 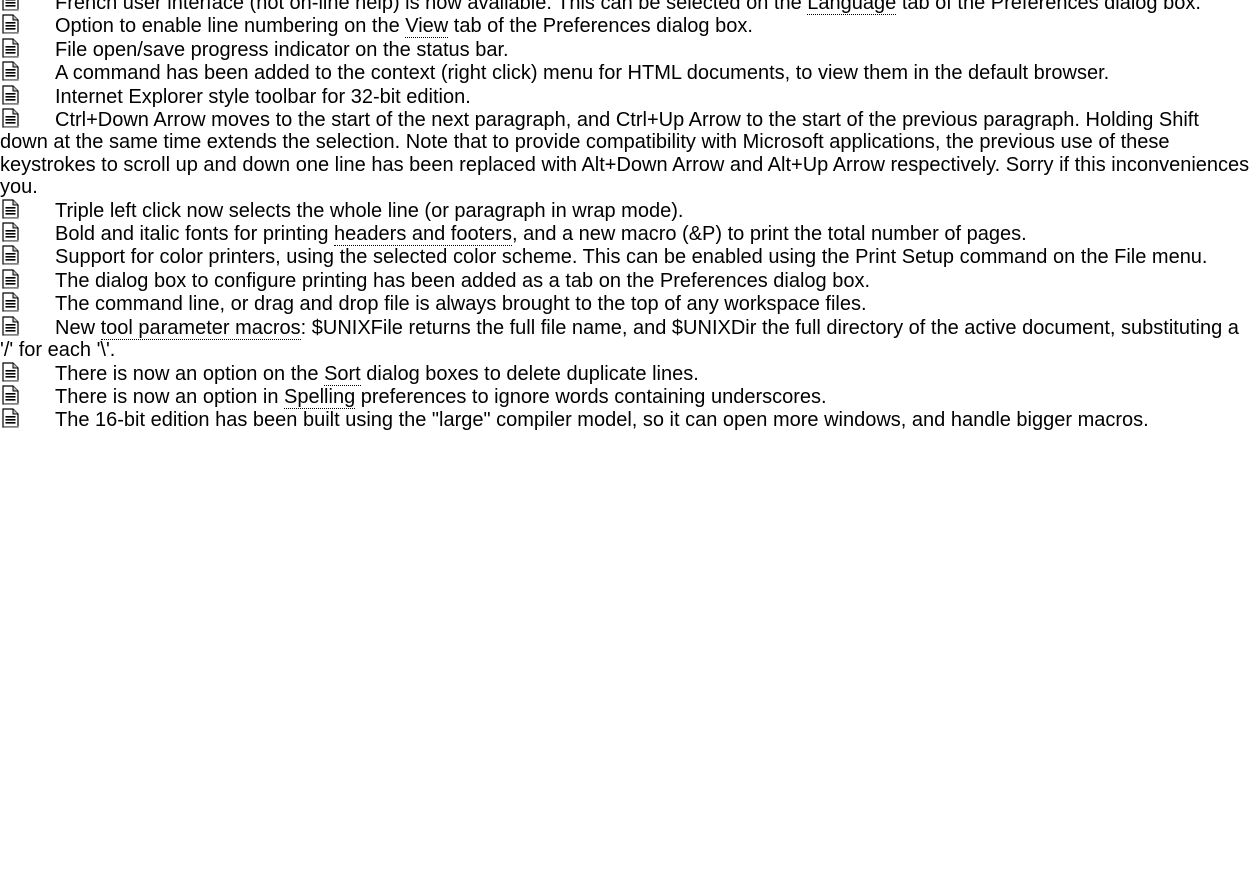 I want to click on help-link: headers and footers, so click(x=423, y=235).